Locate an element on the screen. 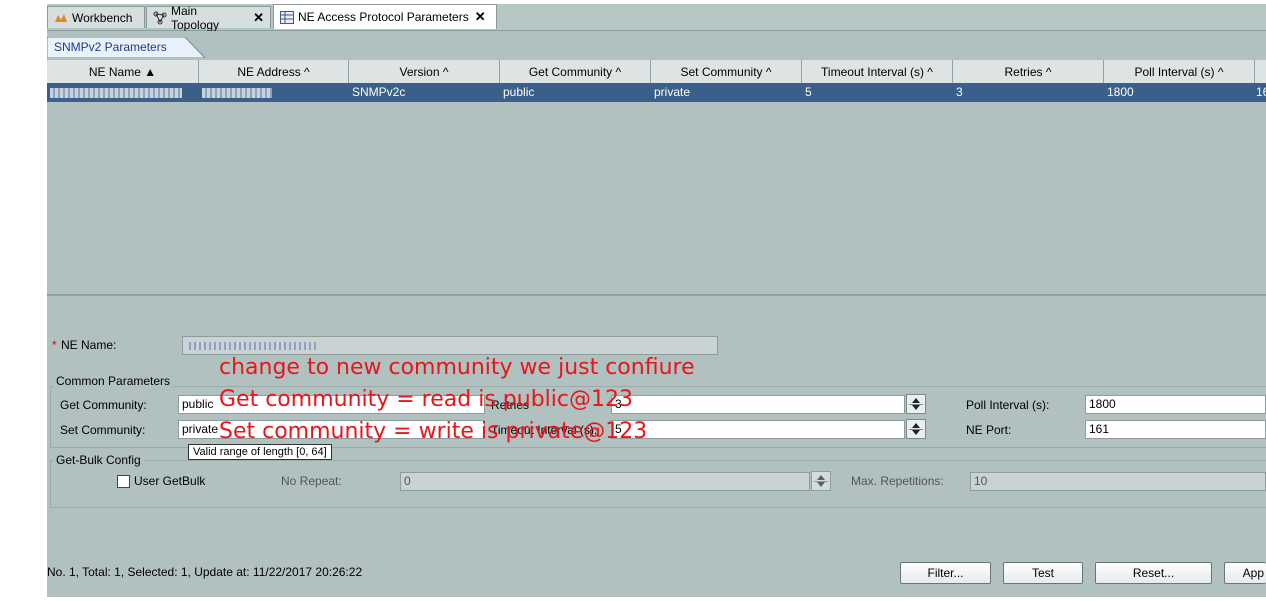 The image size is (1266, 601). max-repetitions-label: Max. Repetitions: is located at coordinates (897, 481).